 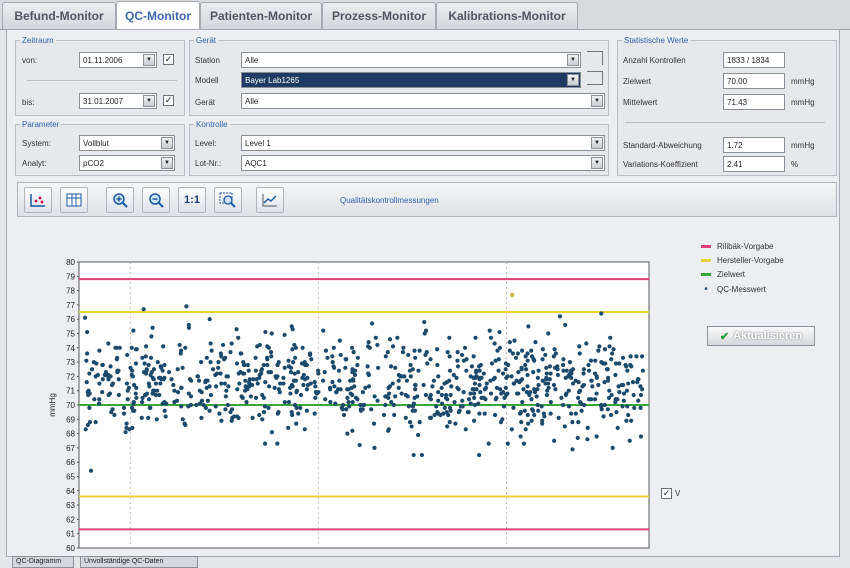 What do you see at coordinates (192, 200) in the screenshot?
I see `zoom-reset-icon: 1:1` at bounding box center [192, 200].